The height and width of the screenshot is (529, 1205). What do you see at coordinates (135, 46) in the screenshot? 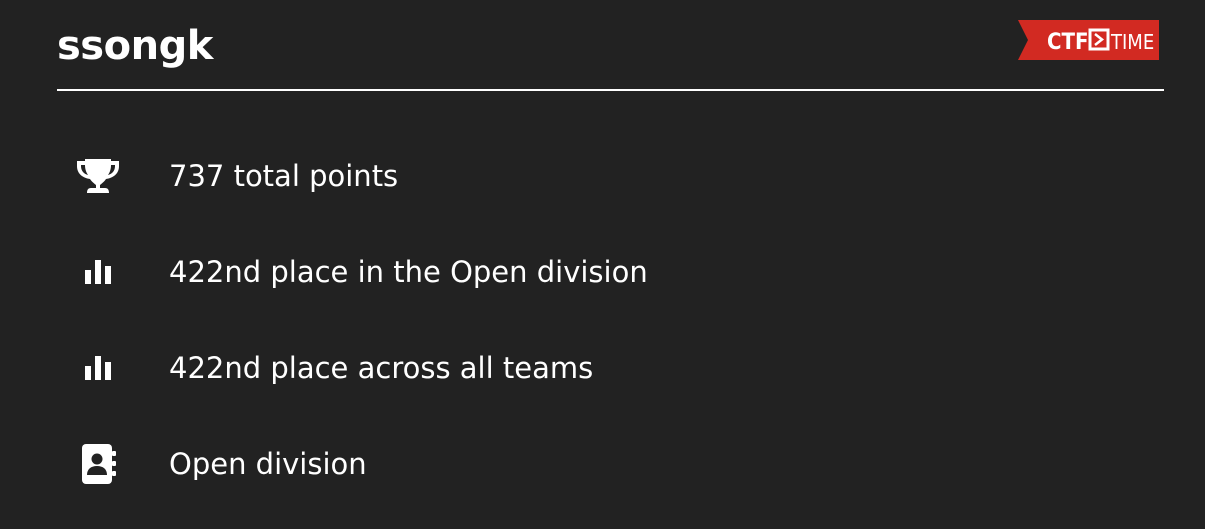
I see `team-name: ssongk` at bounding box center [135, 46].